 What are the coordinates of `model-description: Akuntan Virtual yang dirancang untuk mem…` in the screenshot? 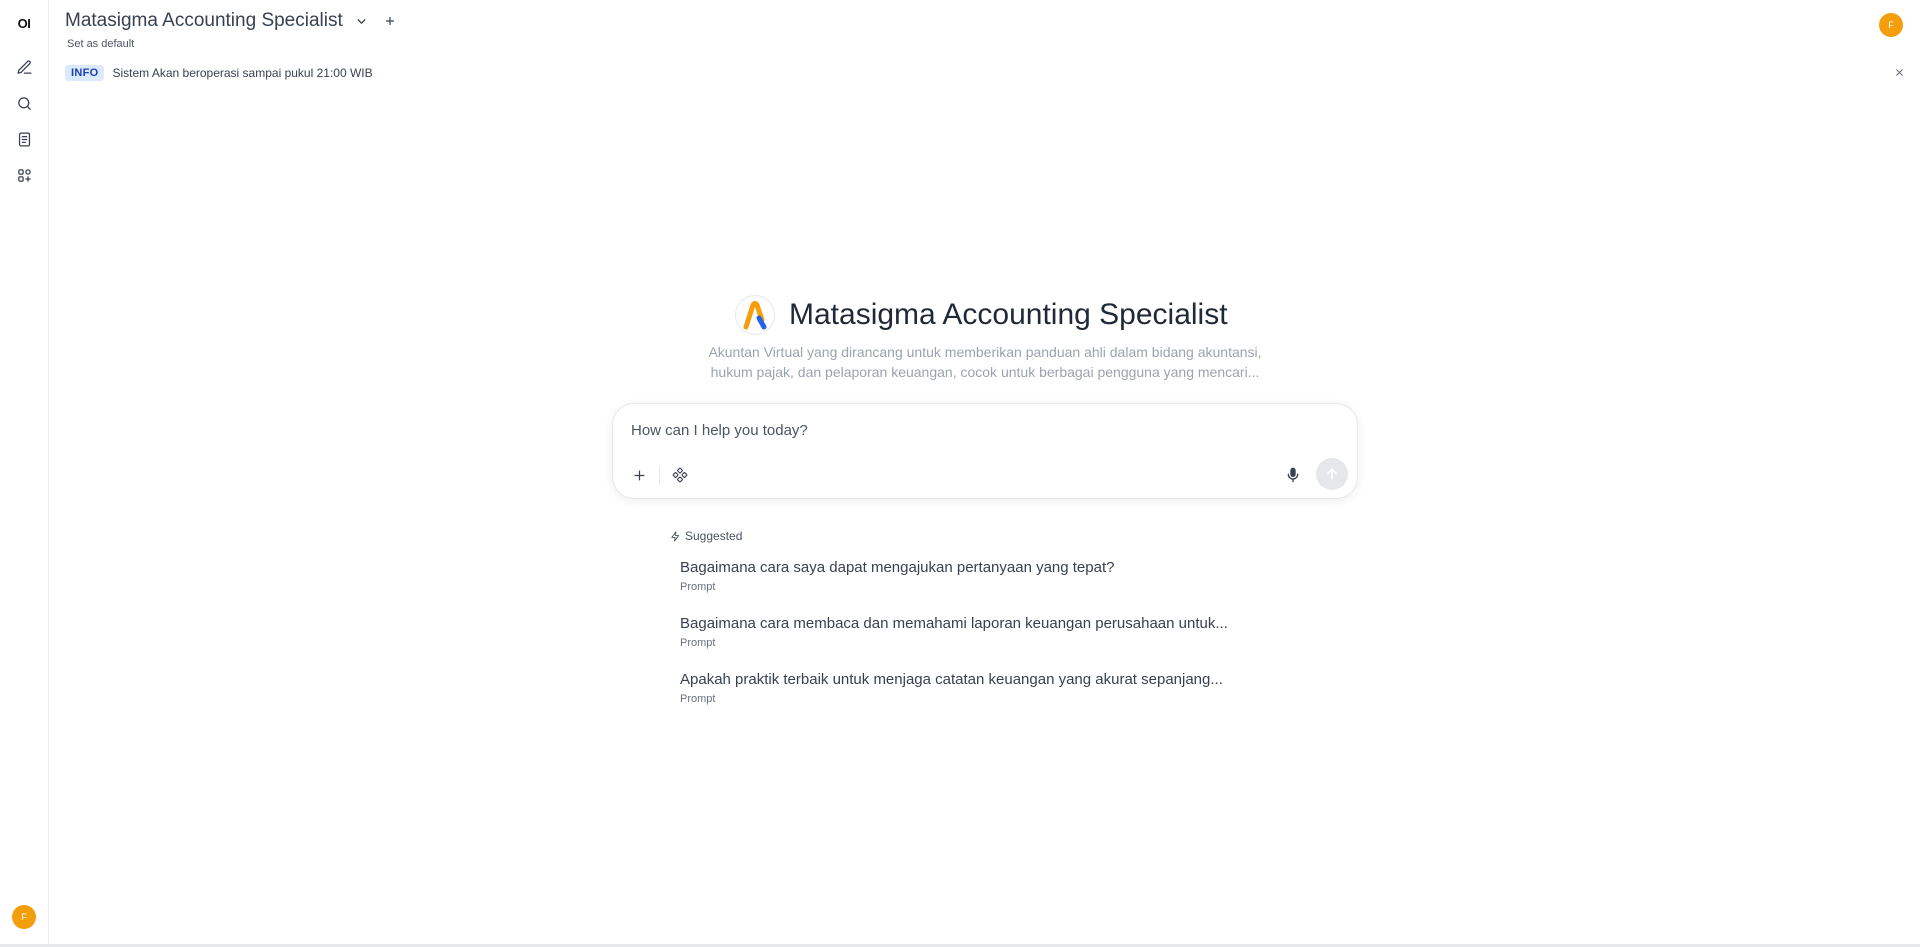 It's located at (985, 362).